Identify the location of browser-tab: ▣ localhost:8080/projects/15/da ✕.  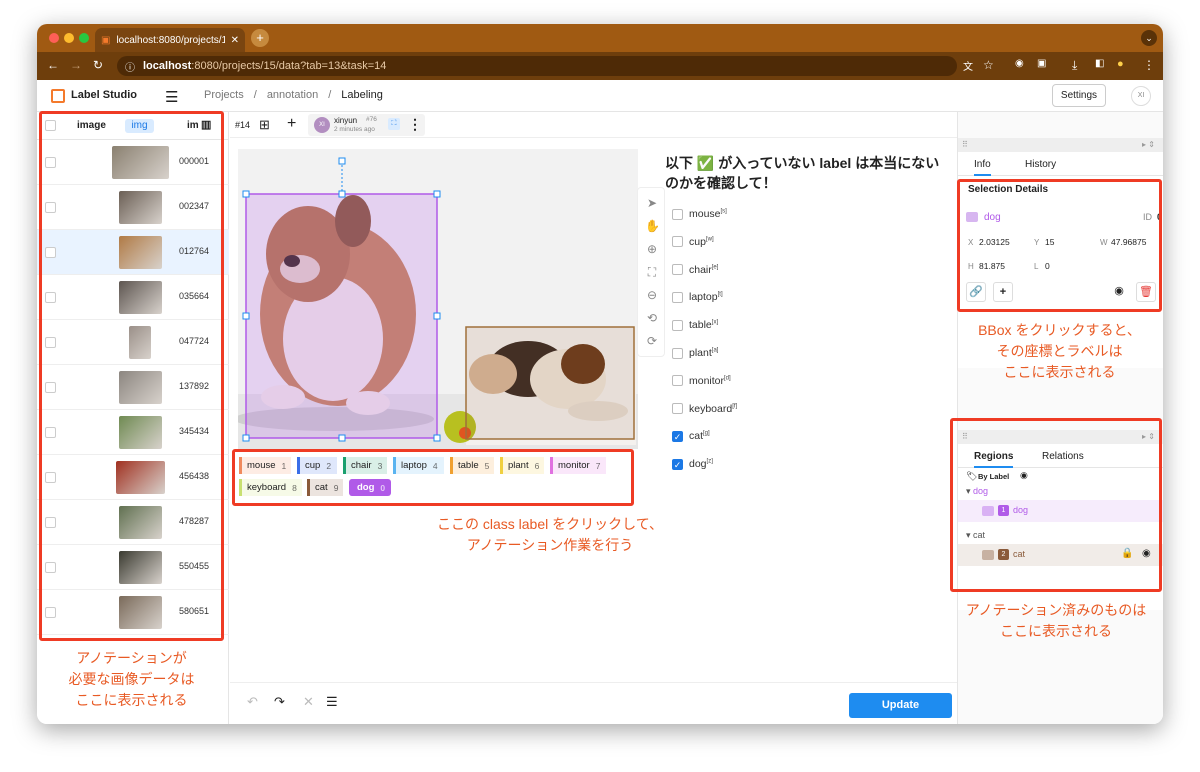
(170, 40).